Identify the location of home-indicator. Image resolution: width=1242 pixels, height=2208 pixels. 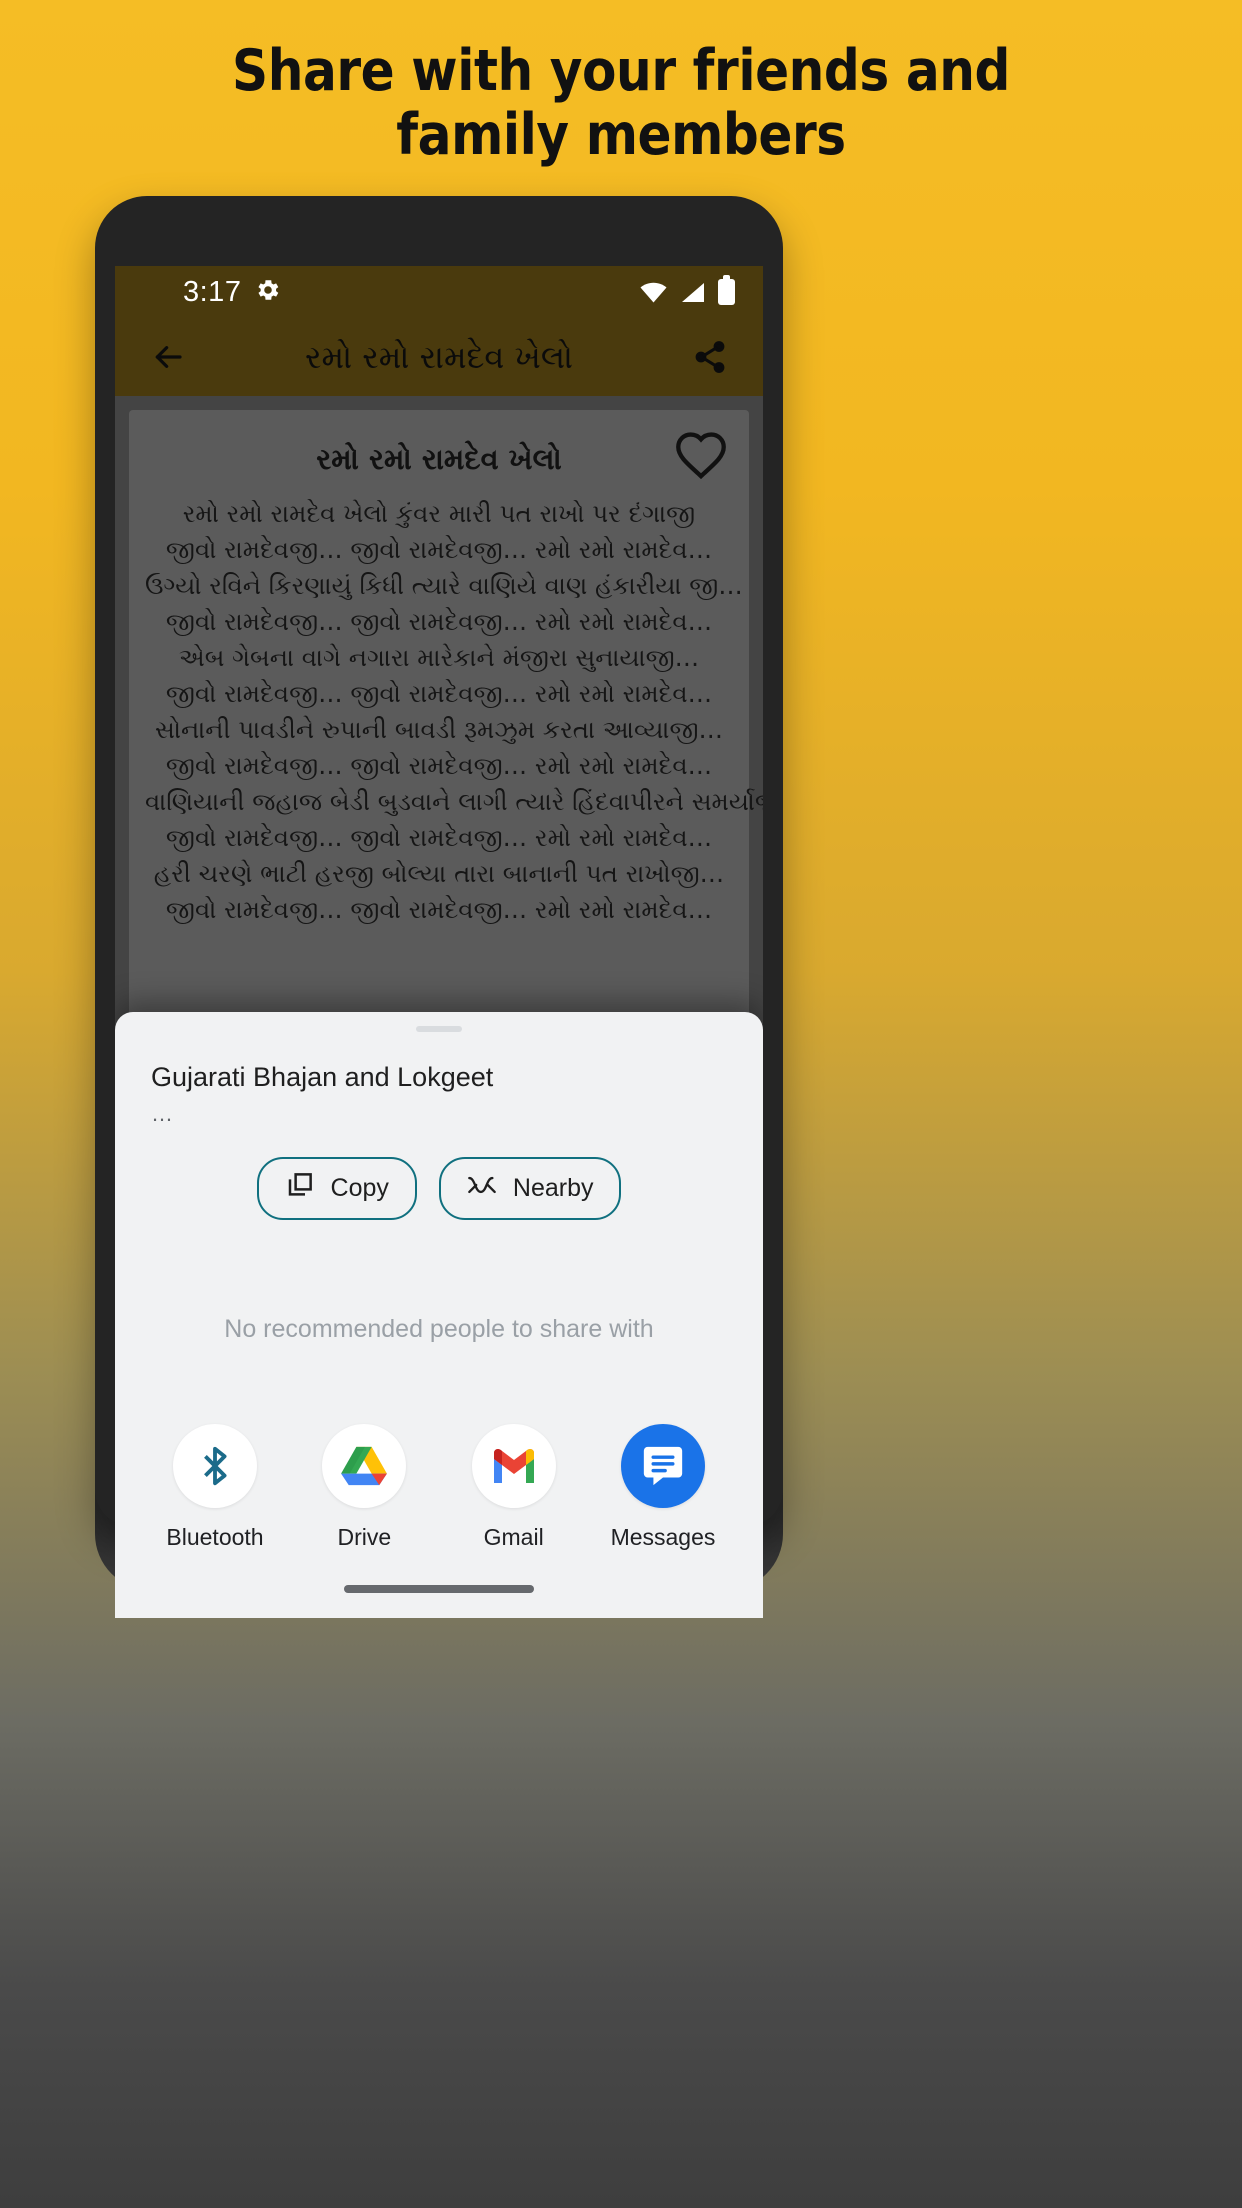
(439, 1589).